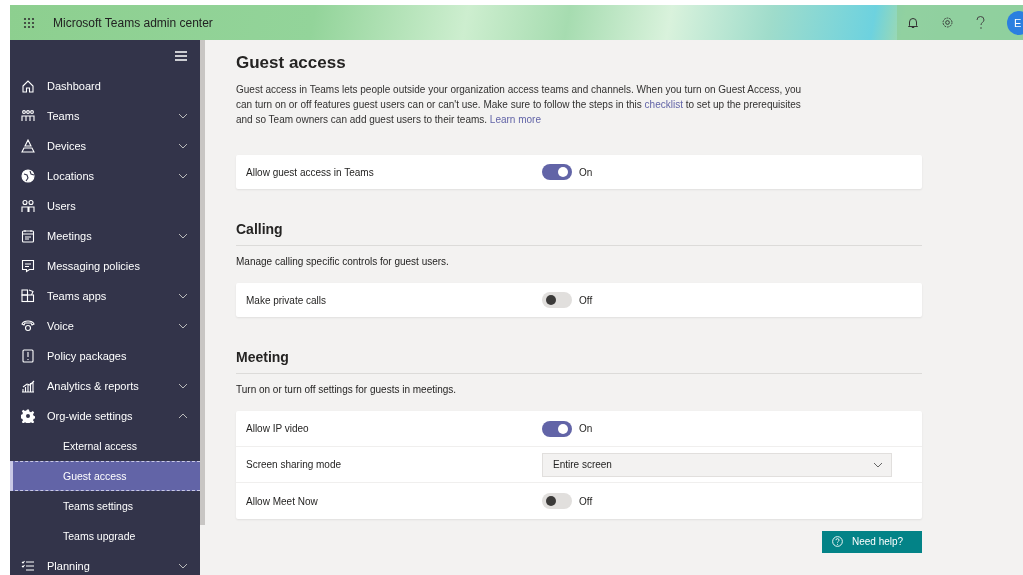 This screenshot has height=575, width=1023. What do you see at coordinates (717, 464) in the screenshot?
I see `dropdown: Entire screen` at bounding box center [717, 464].